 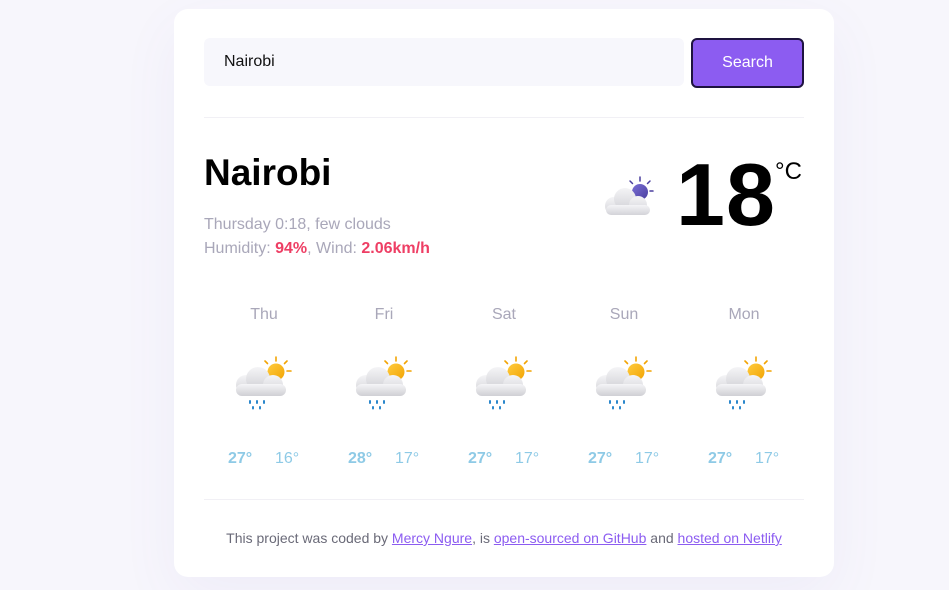 I want to click on forecast-day: Mon 27° 17°, so click(x=744, y=390).